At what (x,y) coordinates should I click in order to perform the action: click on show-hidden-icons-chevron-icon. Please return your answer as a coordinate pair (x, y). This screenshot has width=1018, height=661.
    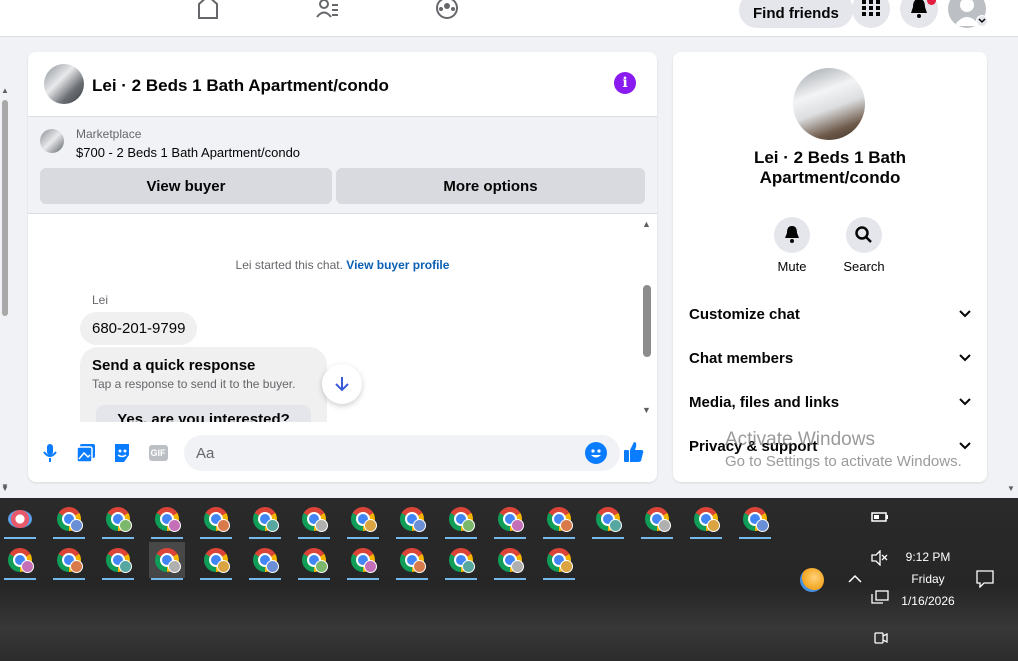
    Looking at the image, I should click on (855, 580).